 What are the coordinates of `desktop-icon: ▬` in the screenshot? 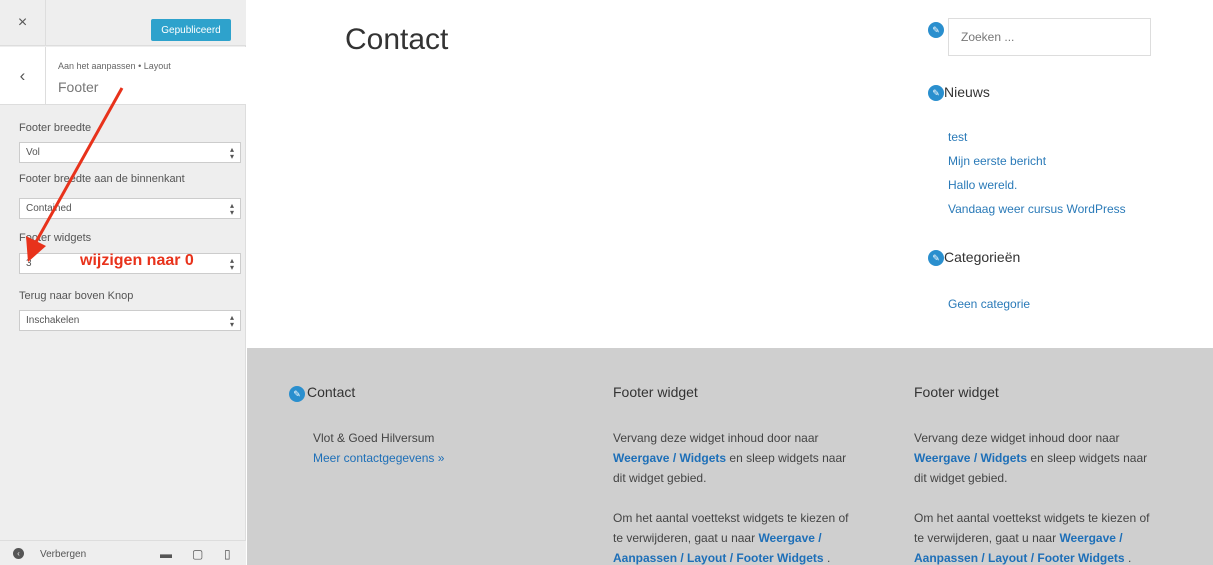 It's located at (166, 554).